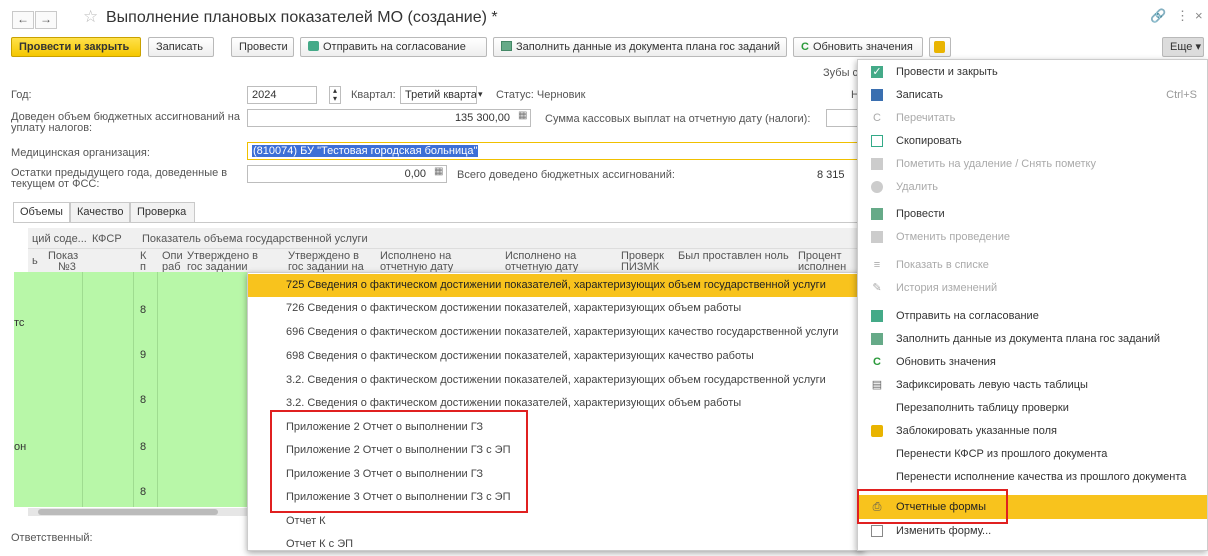 This screenshot has height=556, width=1208. I want to click on close-icon: ×, so click(1199, 15).